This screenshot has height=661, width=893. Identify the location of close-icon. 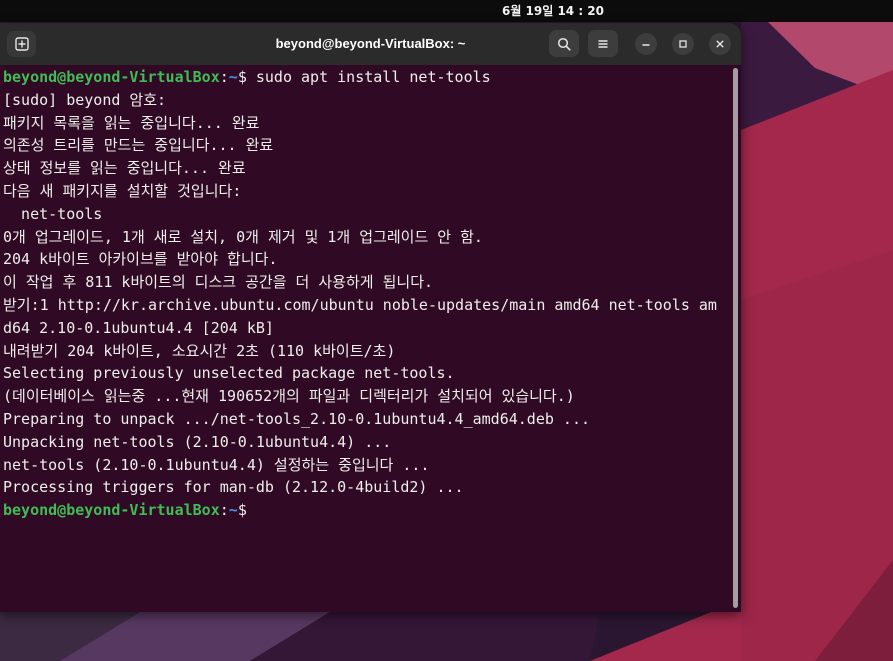
(720, 44).